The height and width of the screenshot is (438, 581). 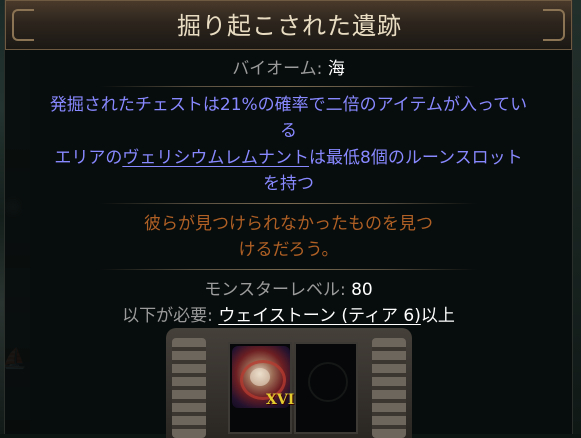 What do you see at coordinates (189, 388) in the screenshot?
I see `frame-pillar-left` at bounding box center [189, 388].